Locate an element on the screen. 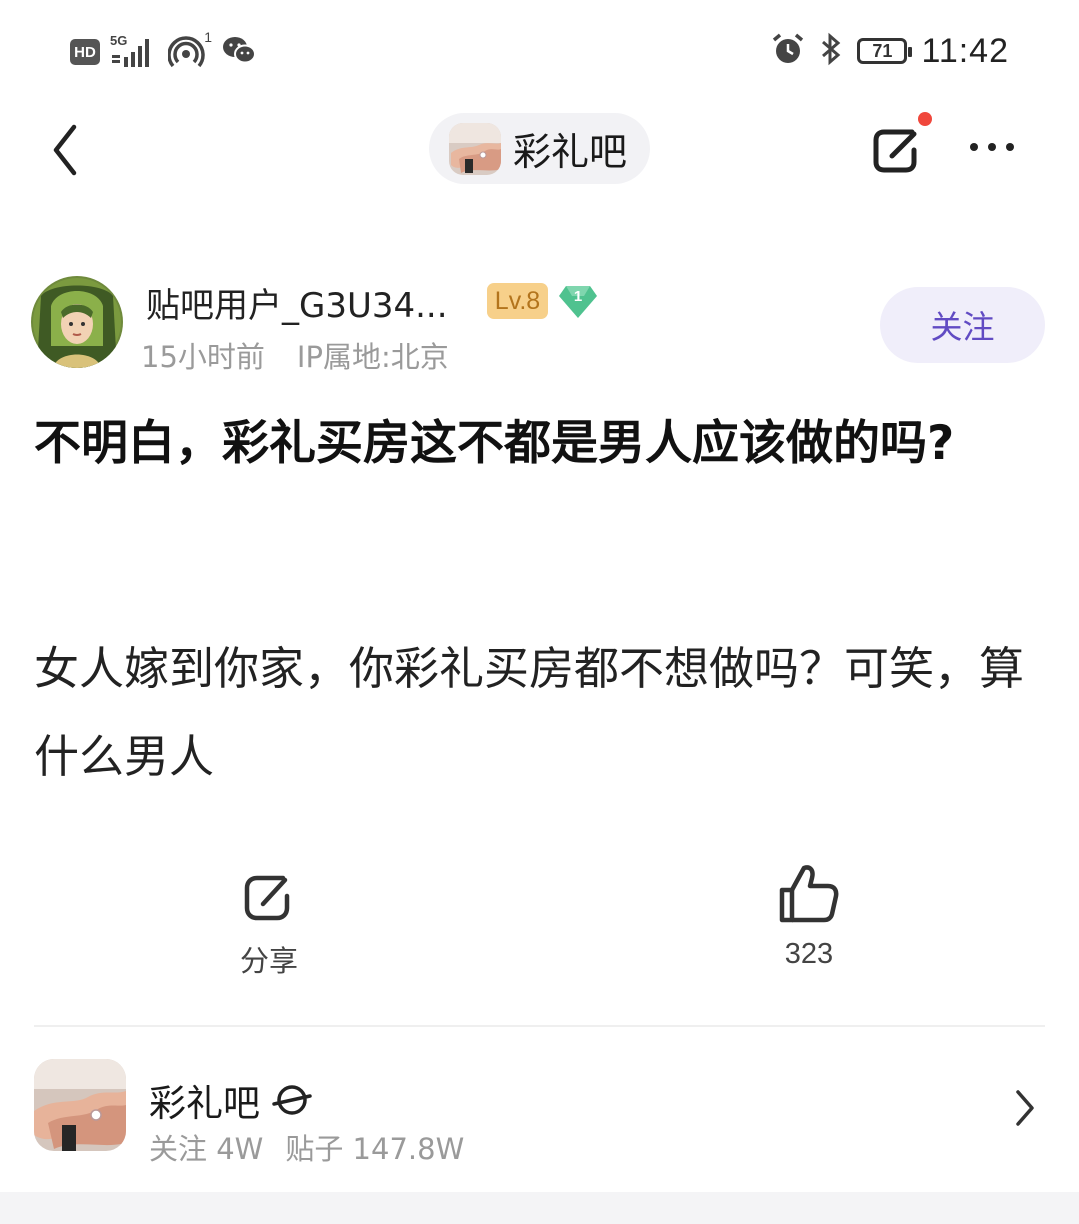 The width and height of the screenshot is (1079, 1224). notification-dot is located at coordinates (925, 119).